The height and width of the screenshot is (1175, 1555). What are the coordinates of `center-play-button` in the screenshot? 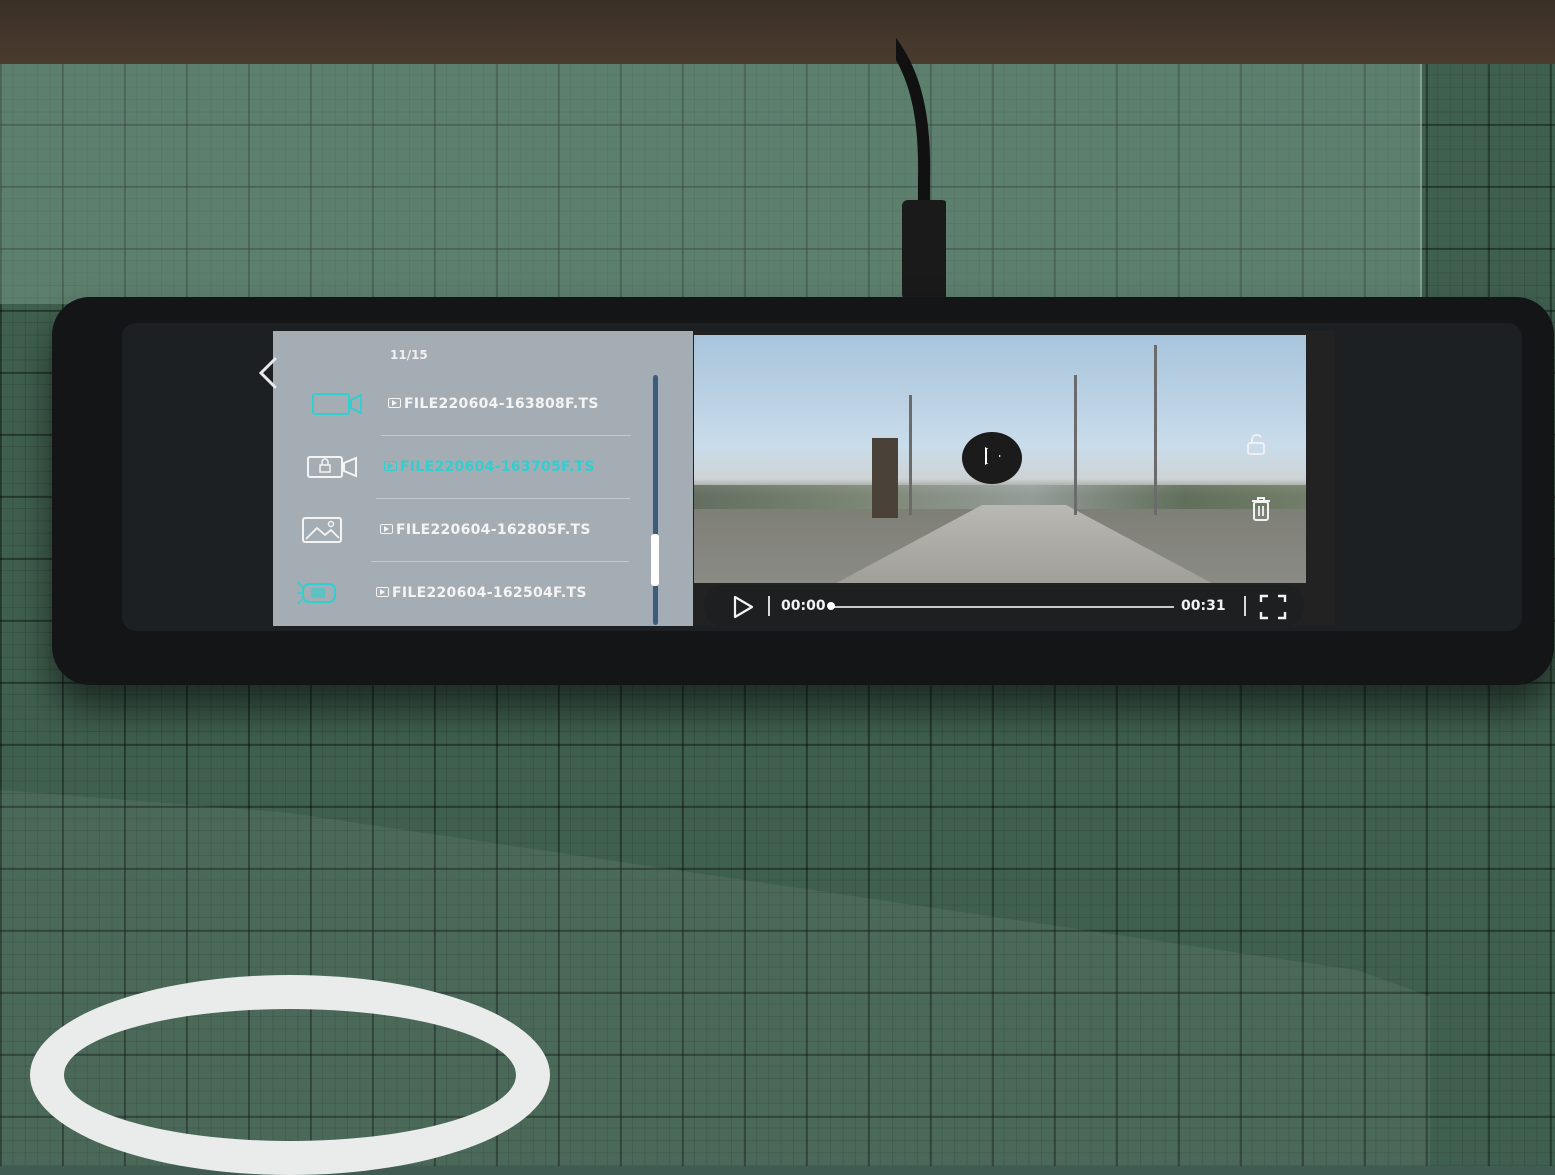 It's located at (992, 458).